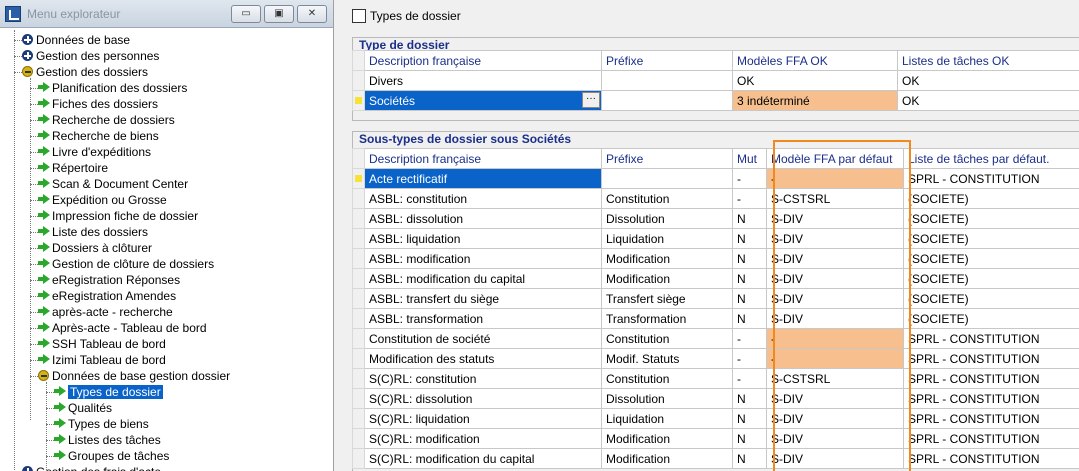 This screenshot has height=471, width=1079. I want to click on tree-item: après-acte - recherche, so click(105, 312).